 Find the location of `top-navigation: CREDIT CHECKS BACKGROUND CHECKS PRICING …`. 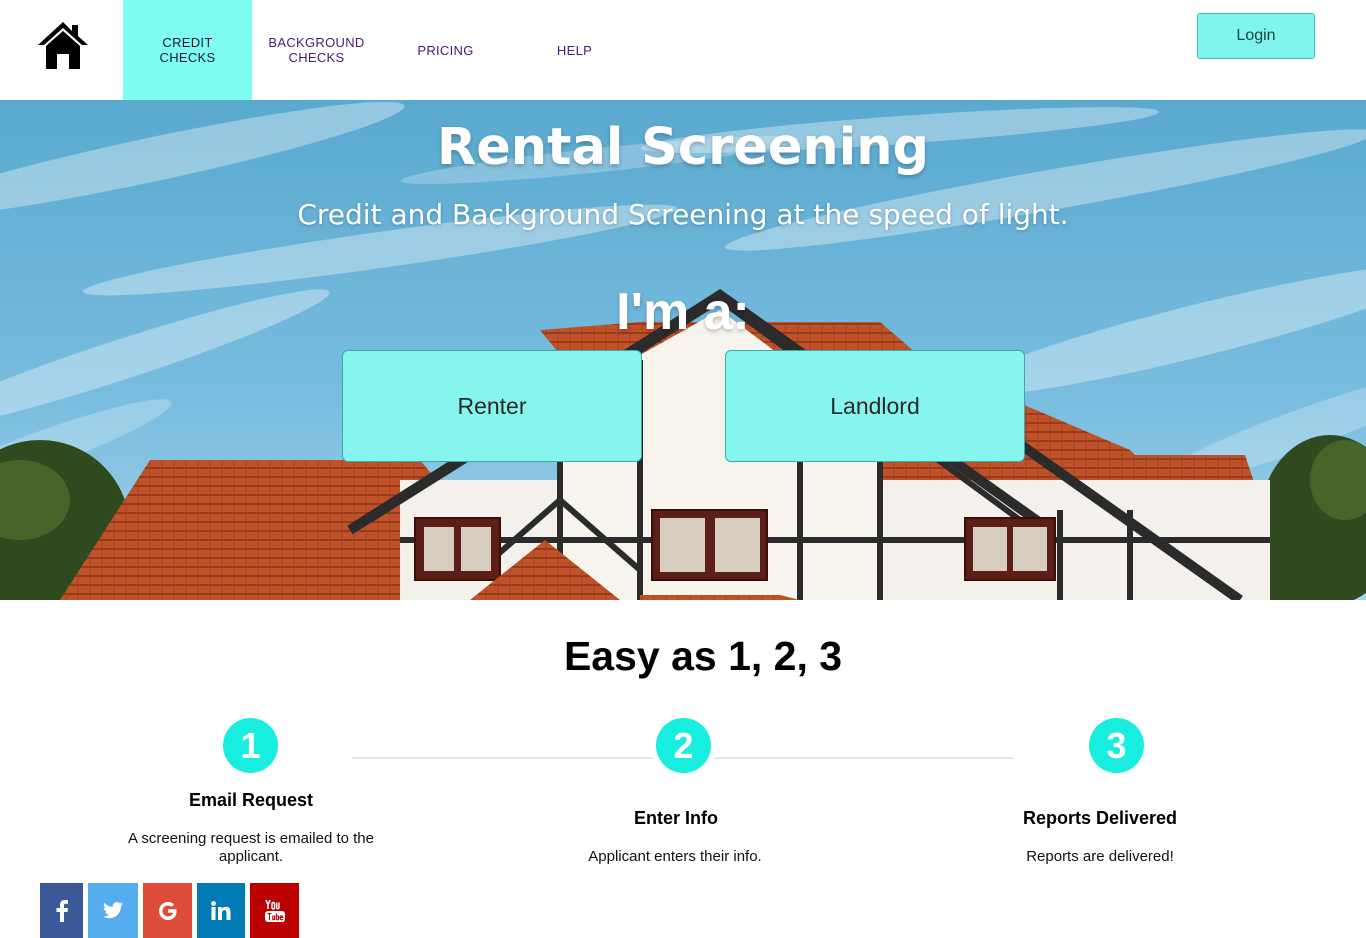

top-navigation: CREDIT CHECKS BACKGROUND CHECKS PRICING … is located at coordinates (683, 50).